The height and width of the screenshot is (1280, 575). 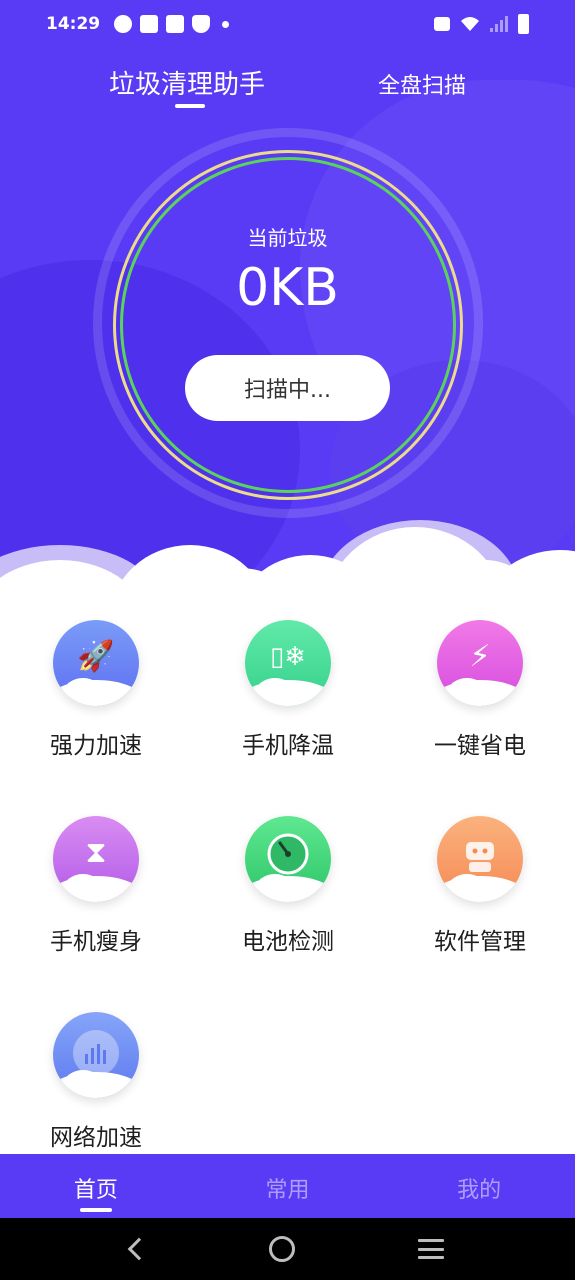 I want to click on feature-boost: 🚀 强力加速, so click(x=96, y=690).